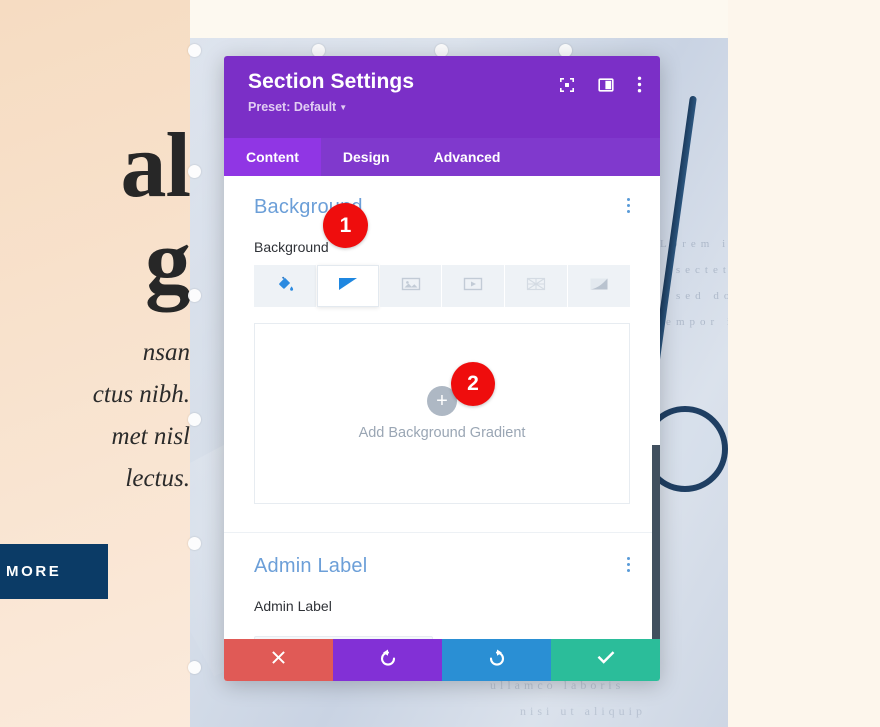 The image size is (880, 727). What do you see at coordinates (157, 478) in the screenshot?
I see `hero-subtext-line4: lectus.` at bounding box center [157, 478].